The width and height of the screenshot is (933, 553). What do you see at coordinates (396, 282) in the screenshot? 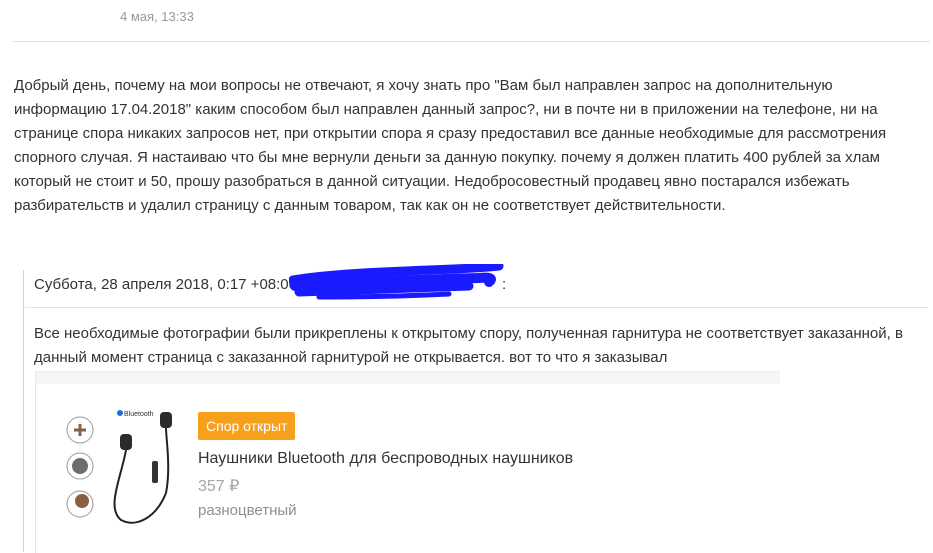
I see `redaction-scribble` at bounding box center [396, 282].